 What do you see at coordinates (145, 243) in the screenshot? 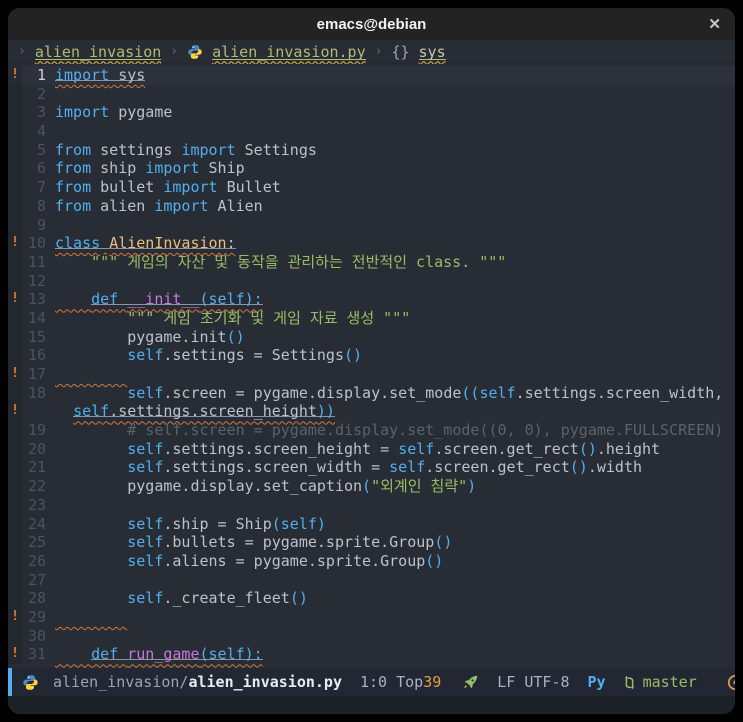
I see `code-text: class AlienInvasion:` at bounding box center [145, 243].